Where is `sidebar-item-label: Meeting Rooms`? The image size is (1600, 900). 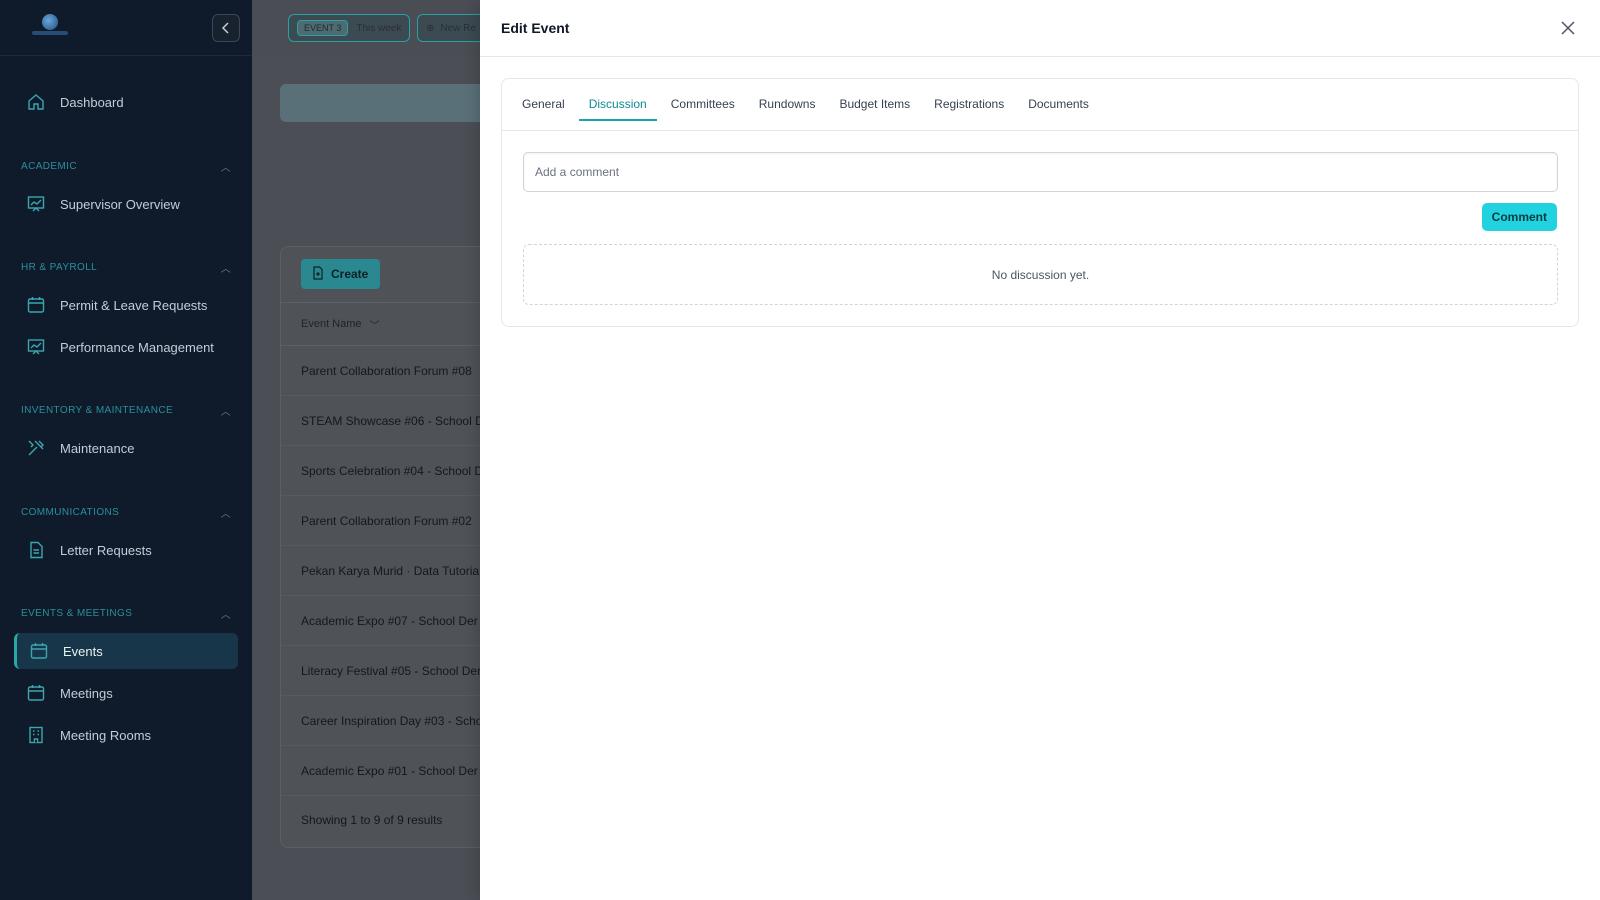
sidebar-item-label: Meeting Rooms is located at coordinates (106, 735).